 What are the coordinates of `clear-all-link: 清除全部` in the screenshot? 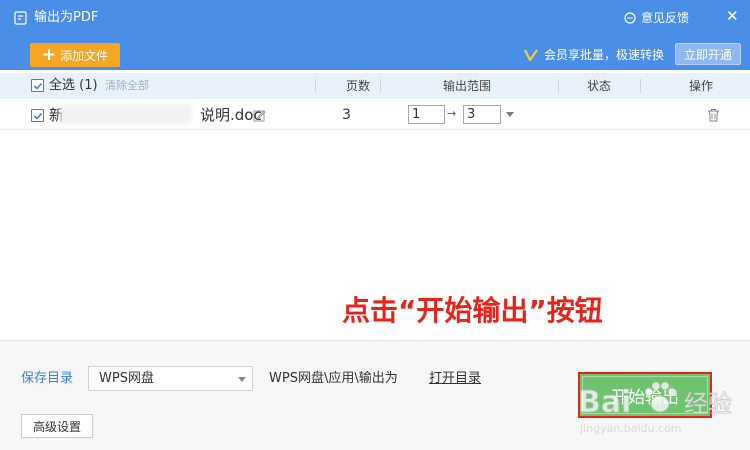 It's located at (127, 86).